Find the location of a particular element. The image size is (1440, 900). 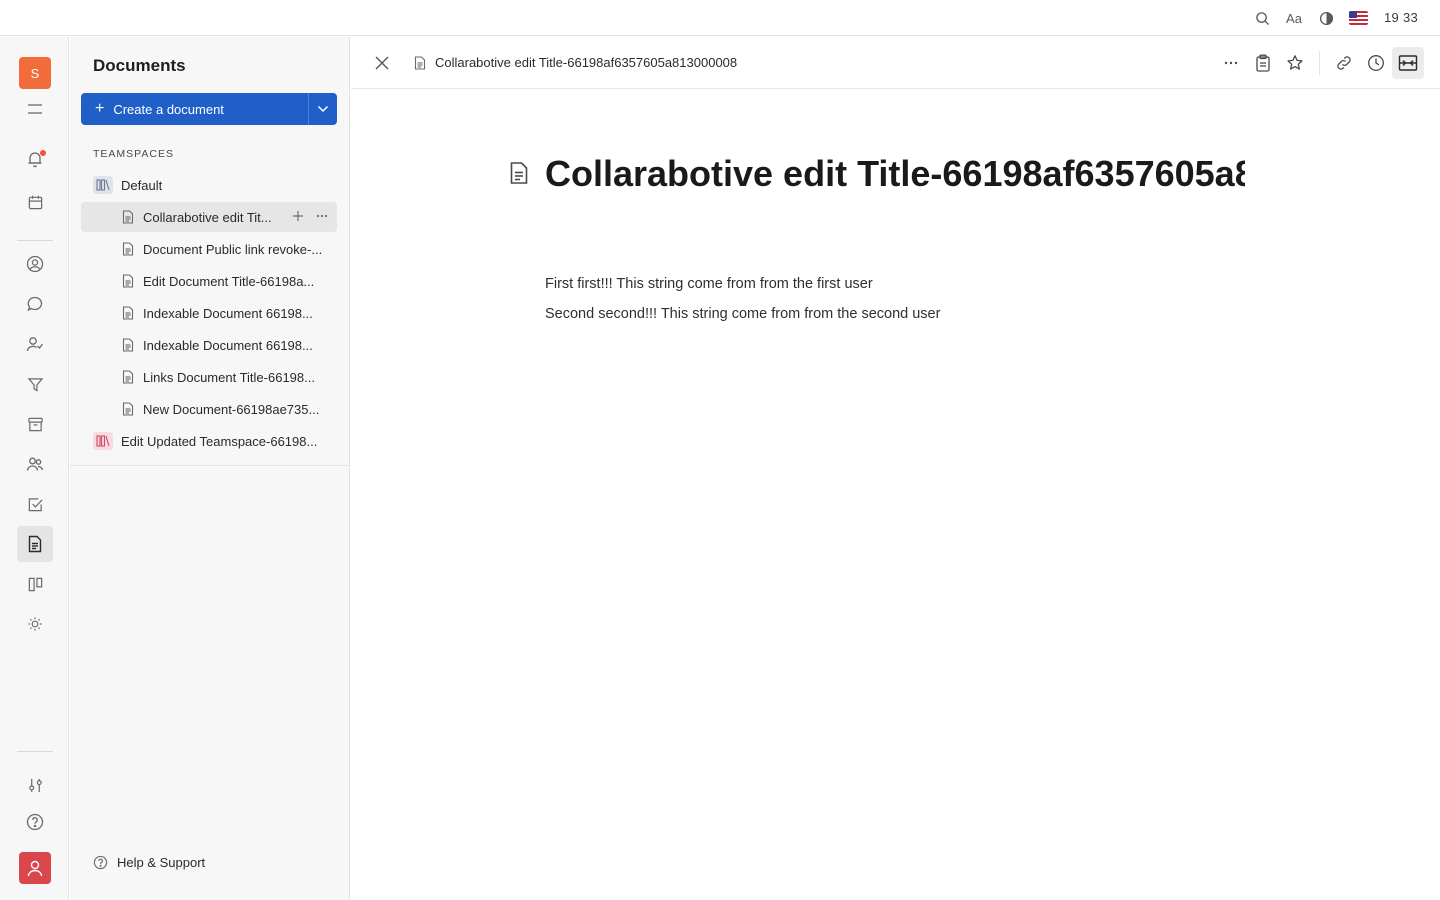

font-size-icon: Aa is located at coordinates (1294, 18).